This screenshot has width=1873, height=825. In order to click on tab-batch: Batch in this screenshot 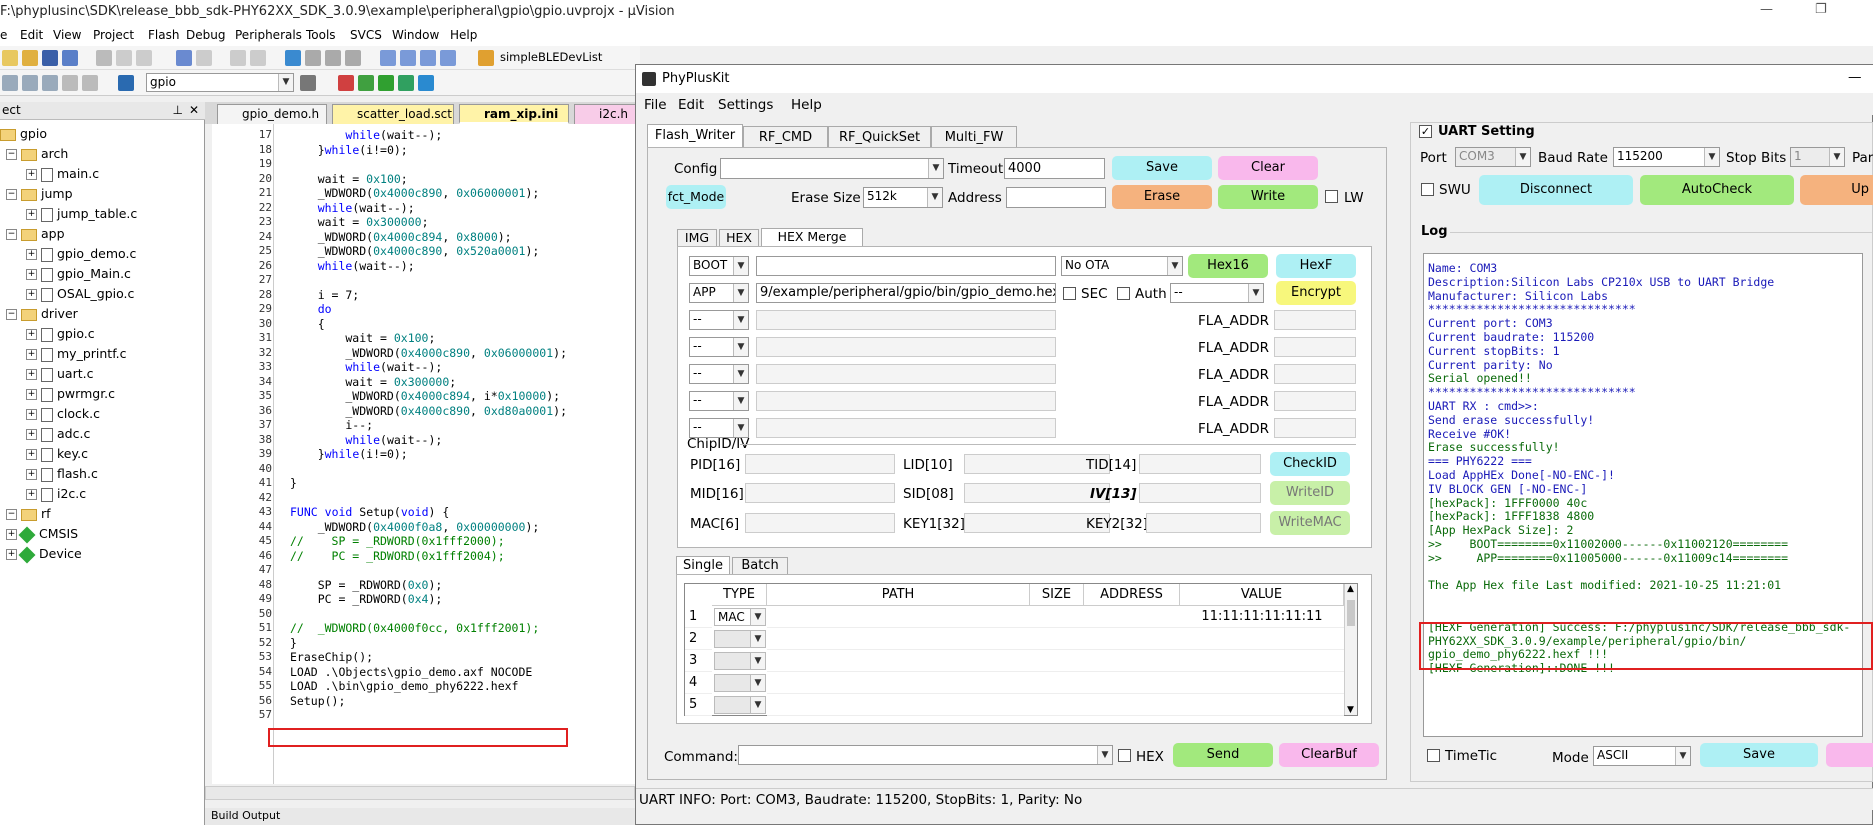, I will do `click(760, 566)`.